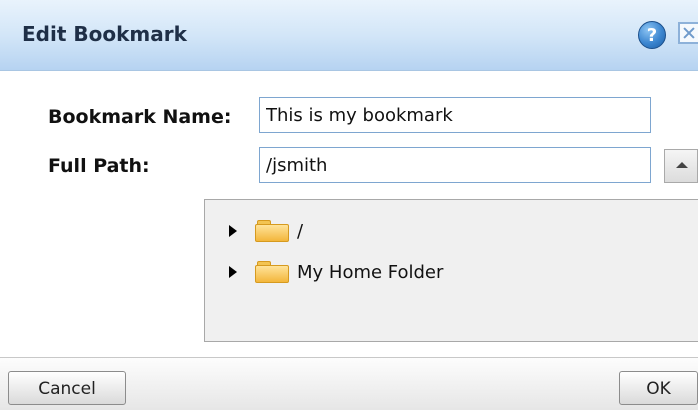  Describe the element at coordinates (140, 117) in the screenshot. I see `bookmark-name-label: Bookmark Name:` at that location.